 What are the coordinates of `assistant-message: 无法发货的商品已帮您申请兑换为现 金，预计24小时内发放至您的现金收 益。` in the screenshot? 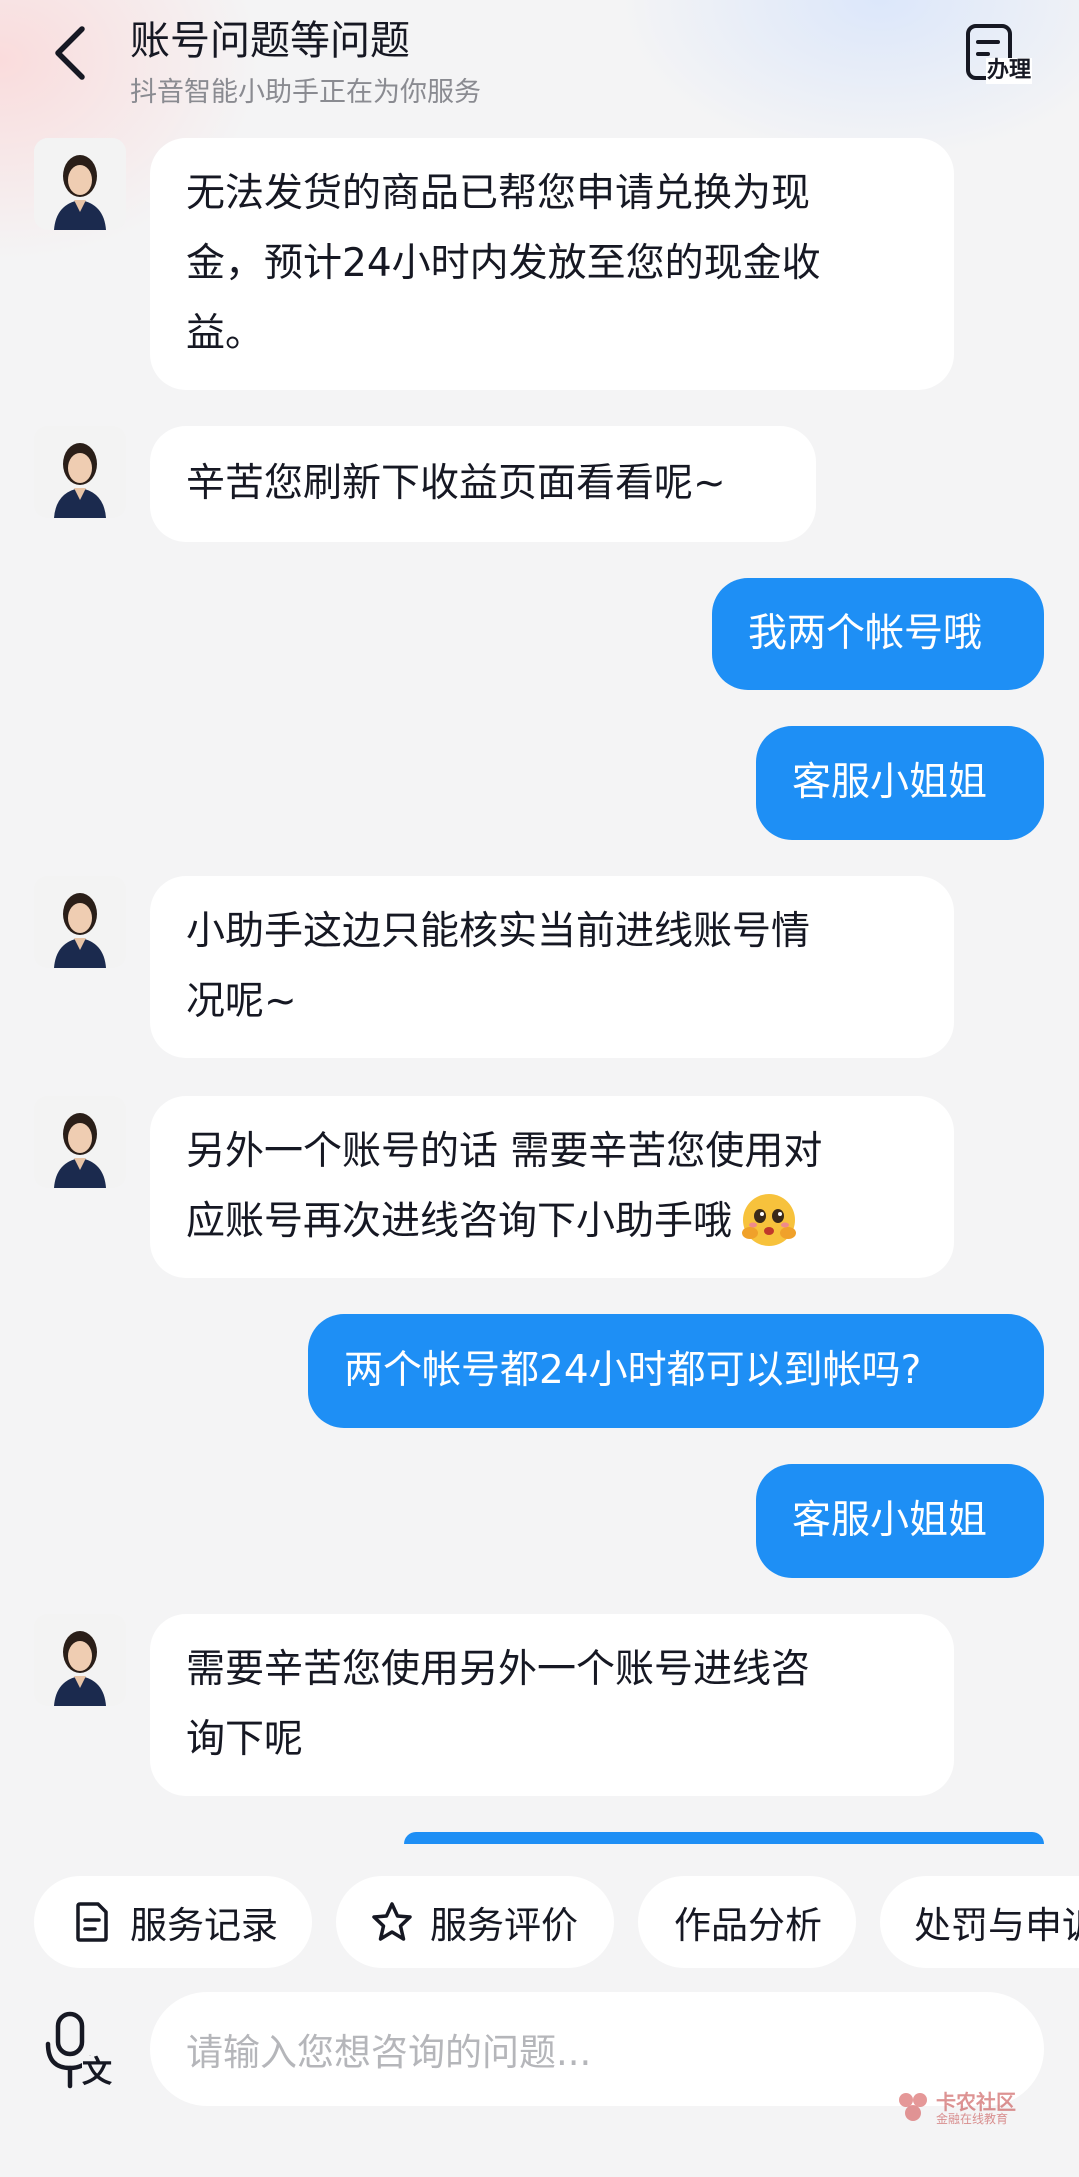 It's located at (552, 264).